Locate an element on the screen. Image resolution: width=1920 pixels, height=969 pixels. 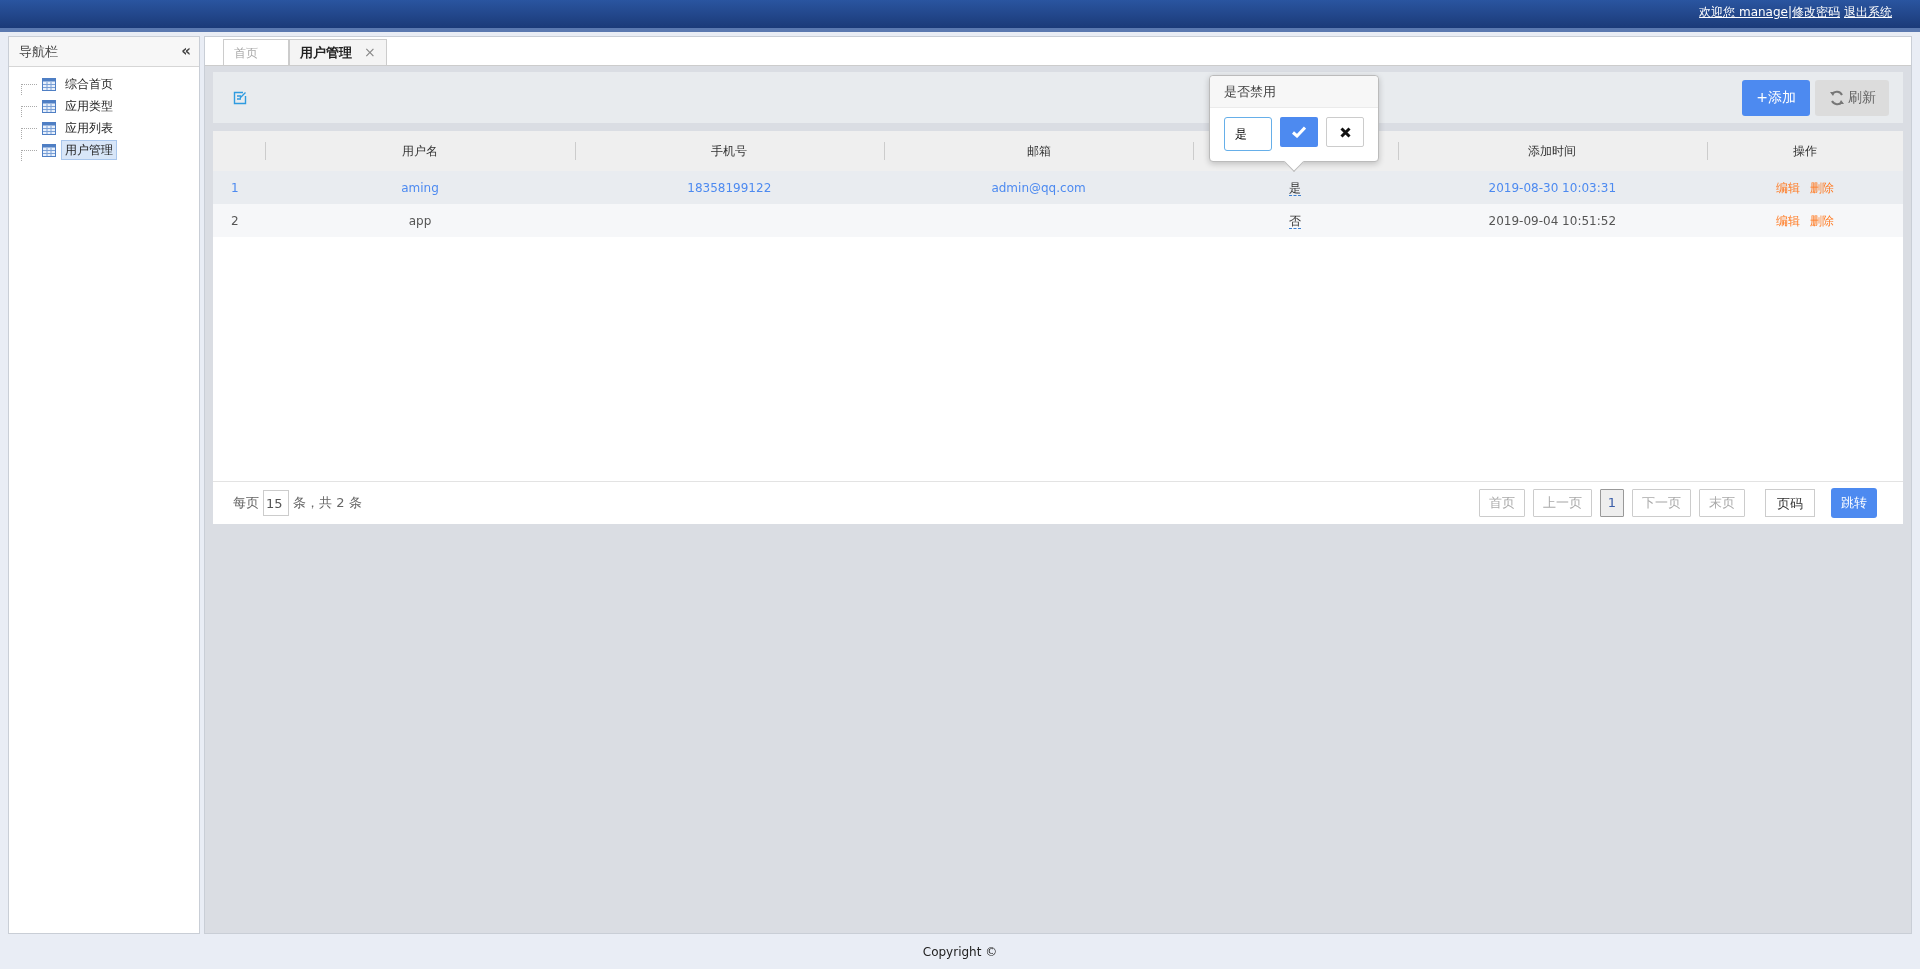
table-row: 1 aming 18358199122 admin@qq.com 是 2019-08-30 10:03:31 编辑 删除 is located at coordinates (1058, 187).